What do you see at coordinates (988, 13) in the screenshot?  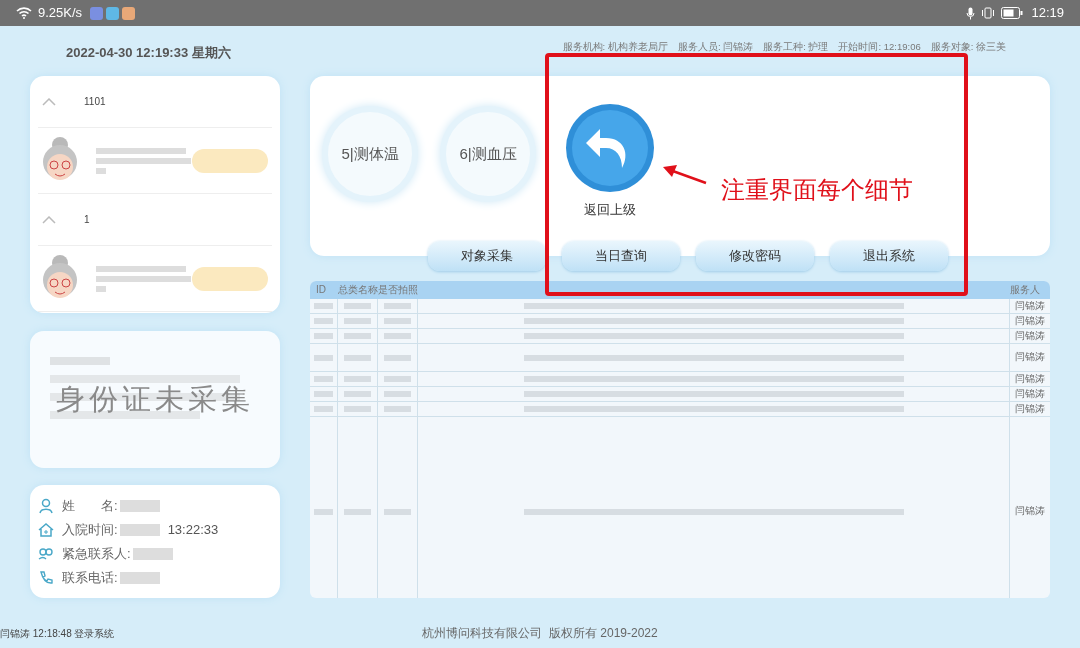 I see `vibrate-icon` at bounding box center [988, 13].